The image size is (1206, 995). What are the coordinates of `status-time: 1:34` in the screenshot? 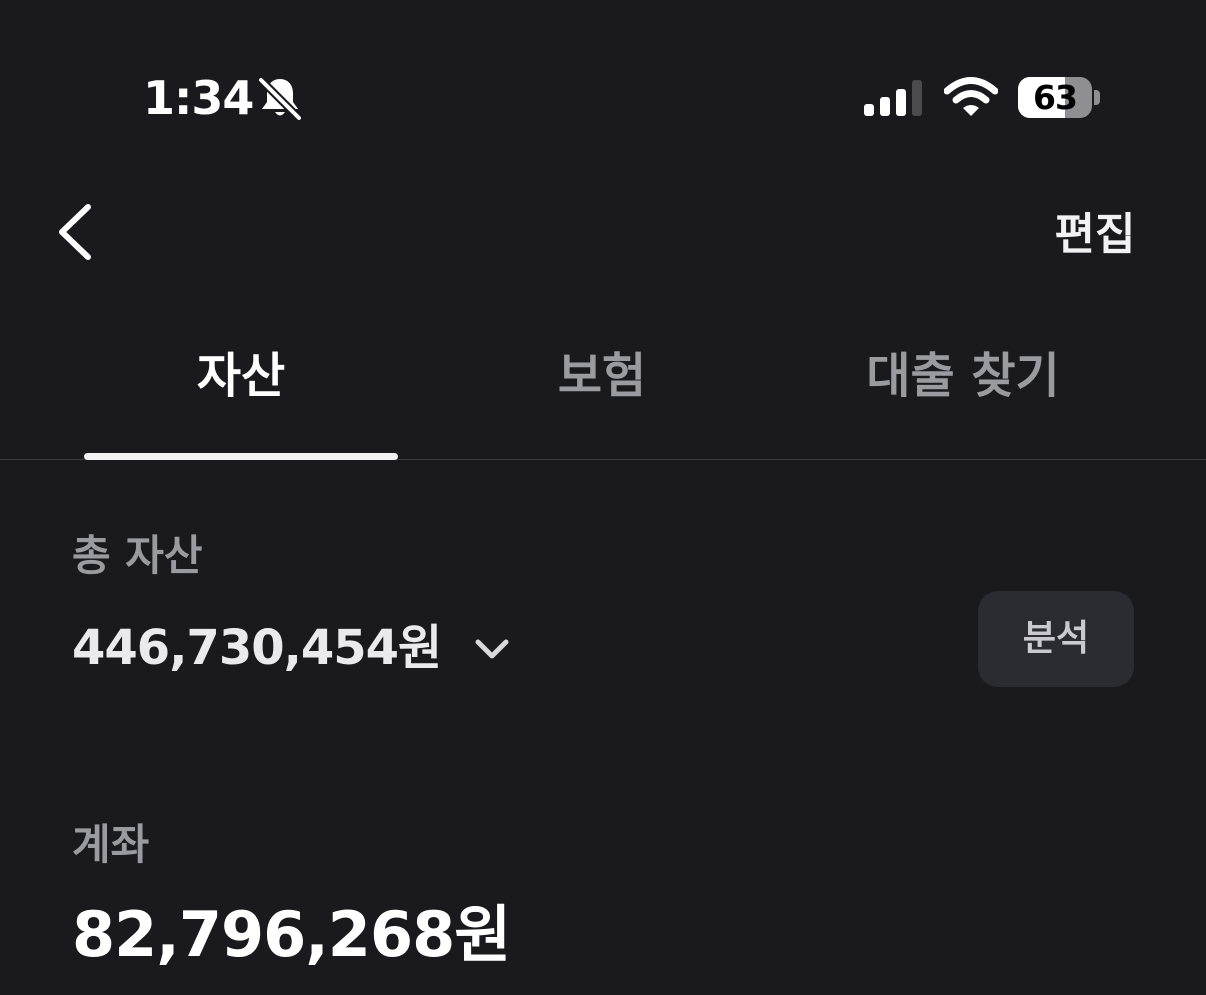 It's located at (198, 98).